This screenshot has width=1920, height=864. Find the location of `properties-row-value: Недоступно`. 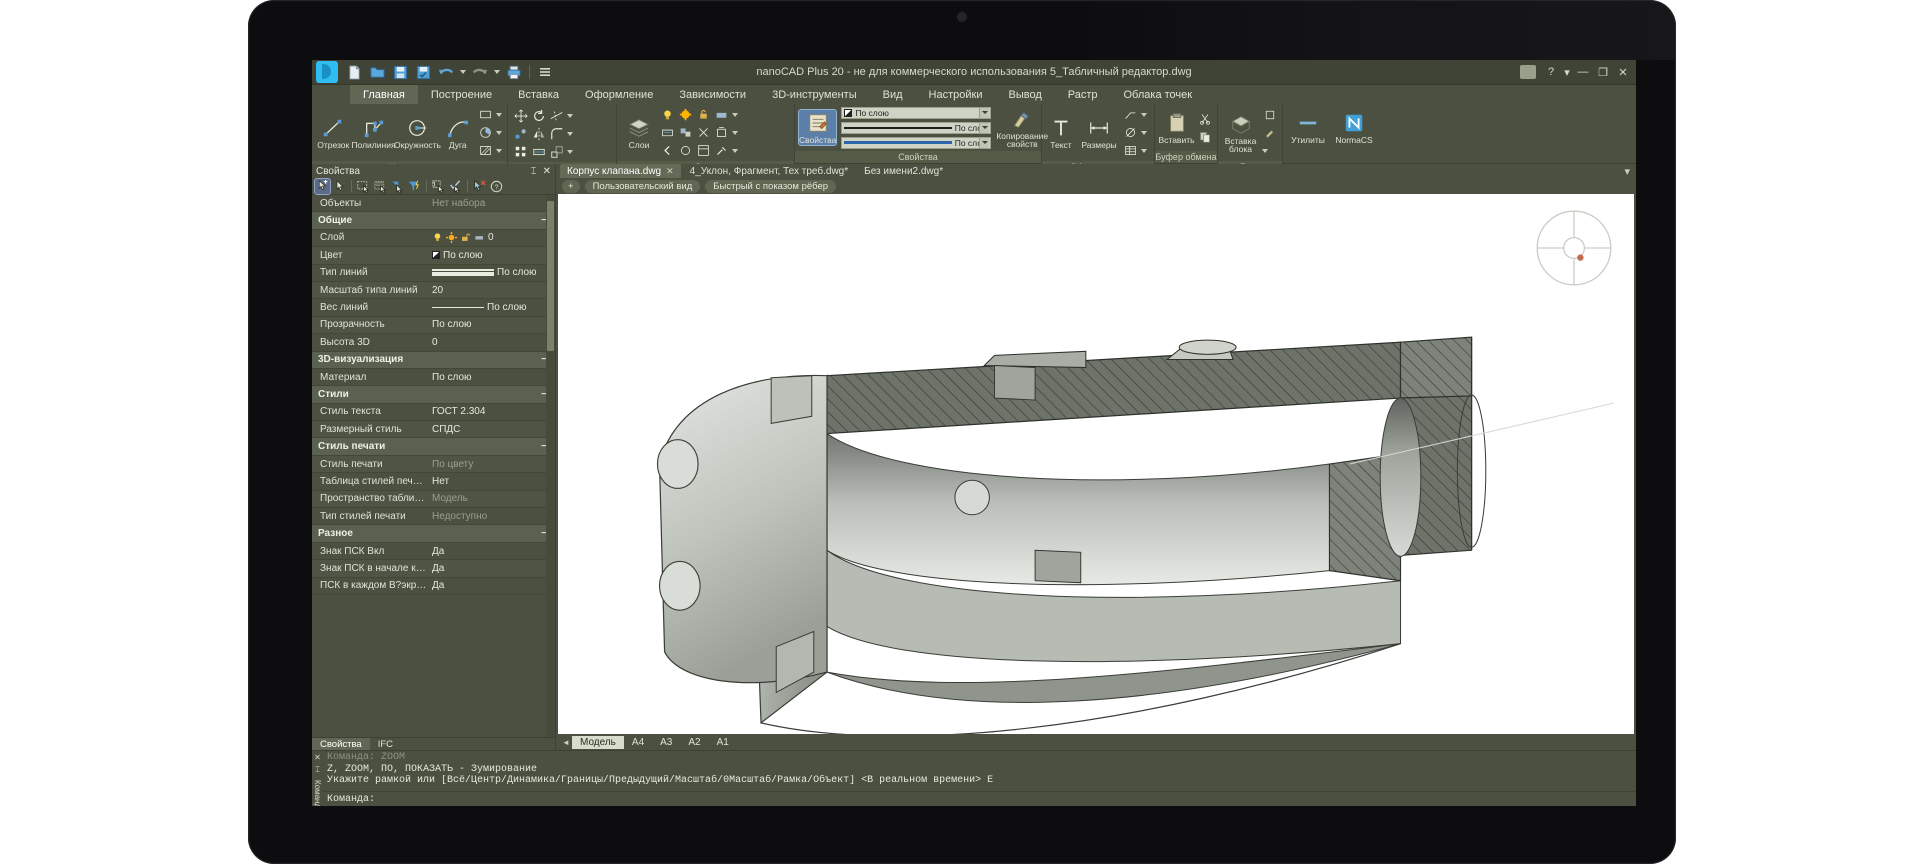

properties-row-value: Недоступно is located at coordinates (491, 516).